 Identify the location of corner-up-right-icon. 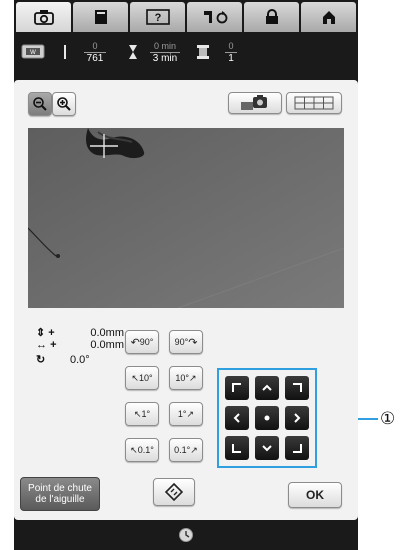
(297, 387).